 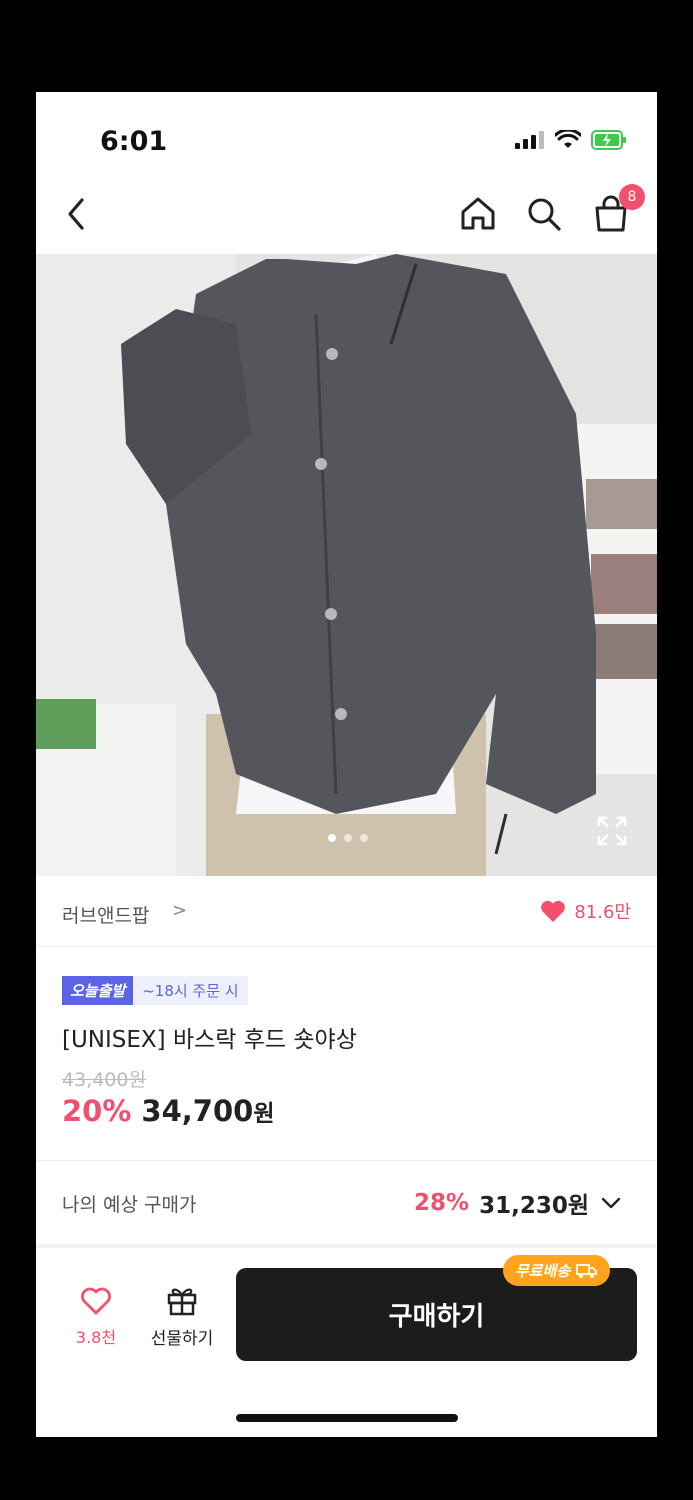 I want to click on gift-button: 선물하기, so click(x=182, y=1316).